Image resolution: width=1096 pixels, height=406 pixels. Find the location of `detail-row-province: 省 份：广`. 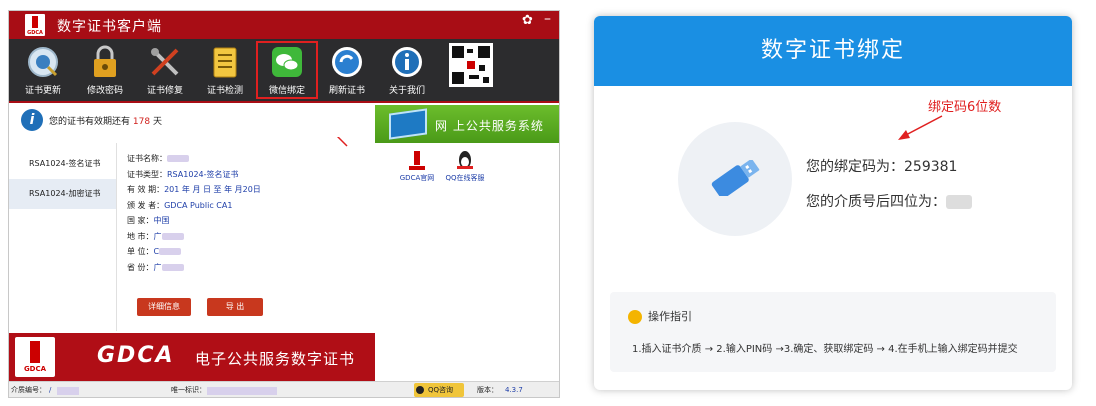

detail-row-province: 省 份：广 is located at coordinates (247, 268).